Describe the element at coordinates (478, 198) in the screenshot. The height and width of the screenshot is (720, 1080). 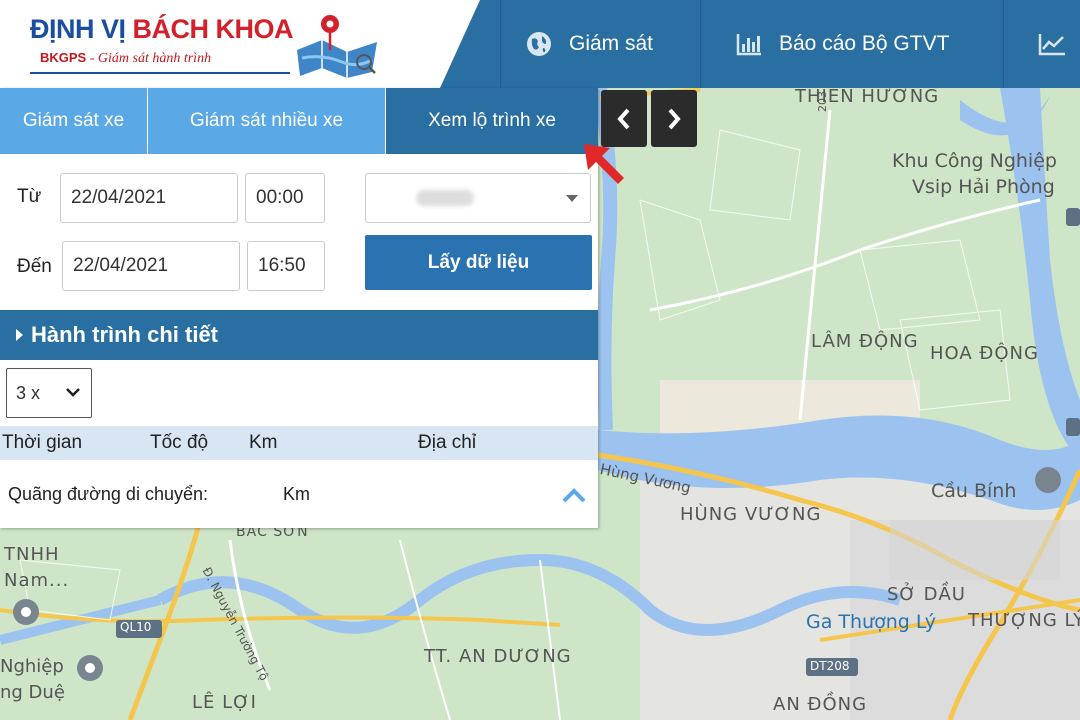
I see `vehicle-select` at that location.